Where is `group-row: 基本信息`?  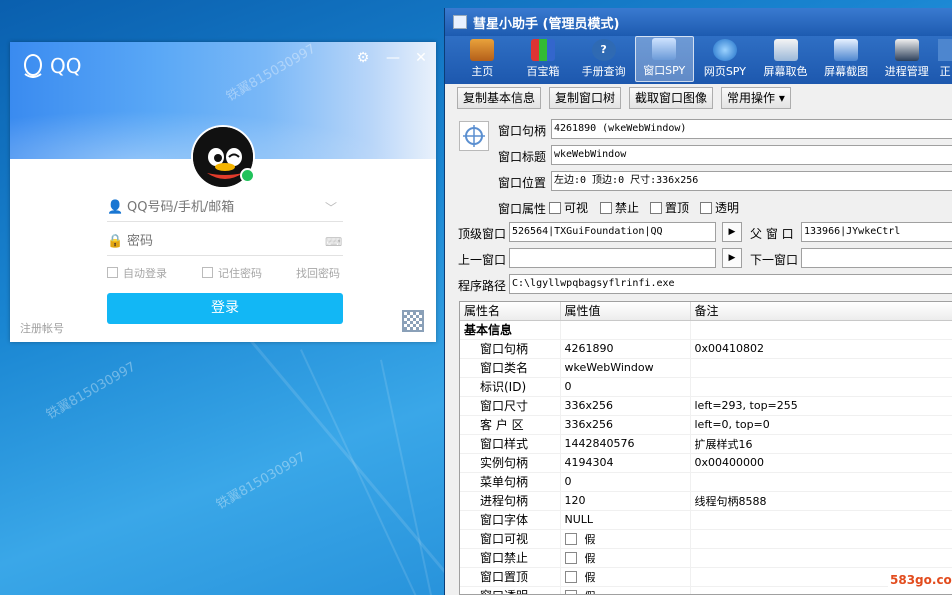
group-row: 基本信息 is located at coordinates (706, 330).